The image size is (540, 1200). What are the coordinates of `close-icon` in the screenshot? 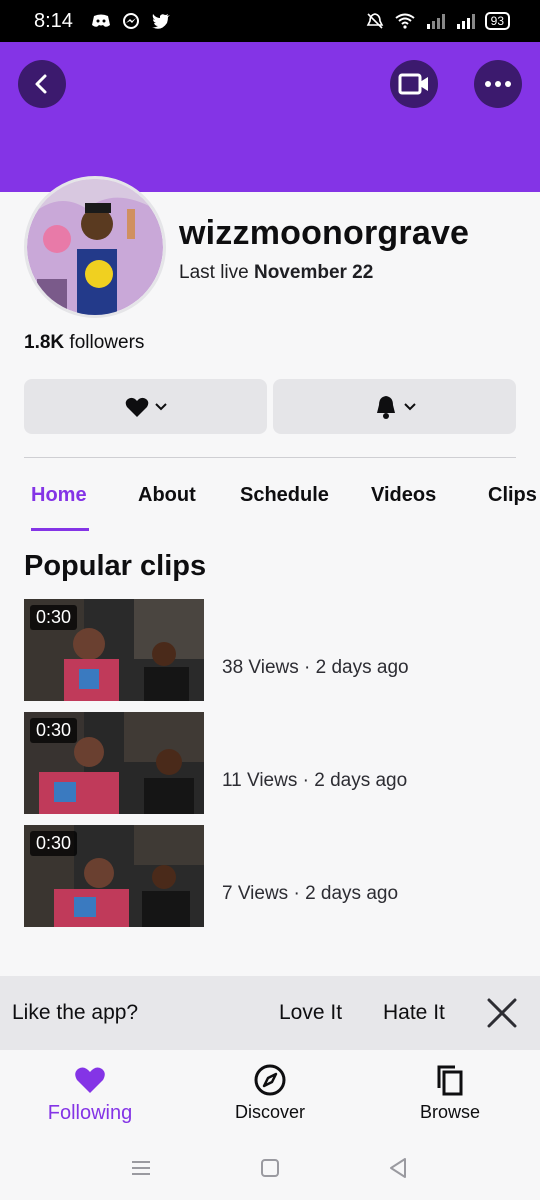 It's located at (502, 1013).